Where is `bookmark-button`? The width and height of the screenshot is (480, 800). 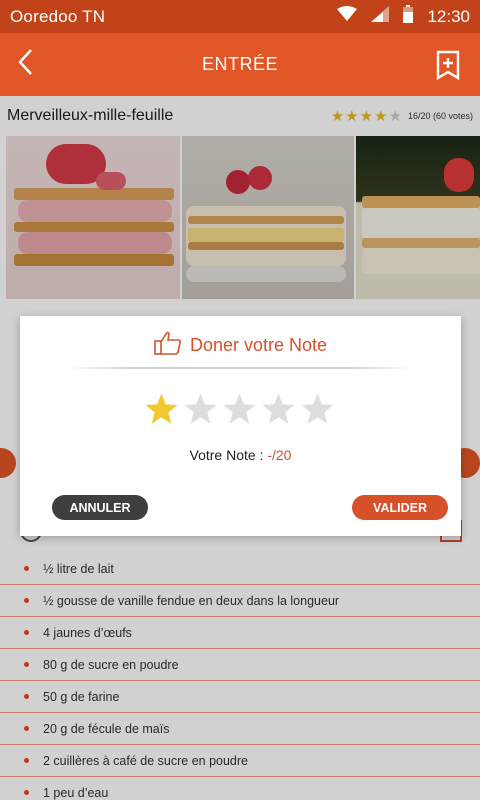 bookmark-button is located at coordinates (450, 65).